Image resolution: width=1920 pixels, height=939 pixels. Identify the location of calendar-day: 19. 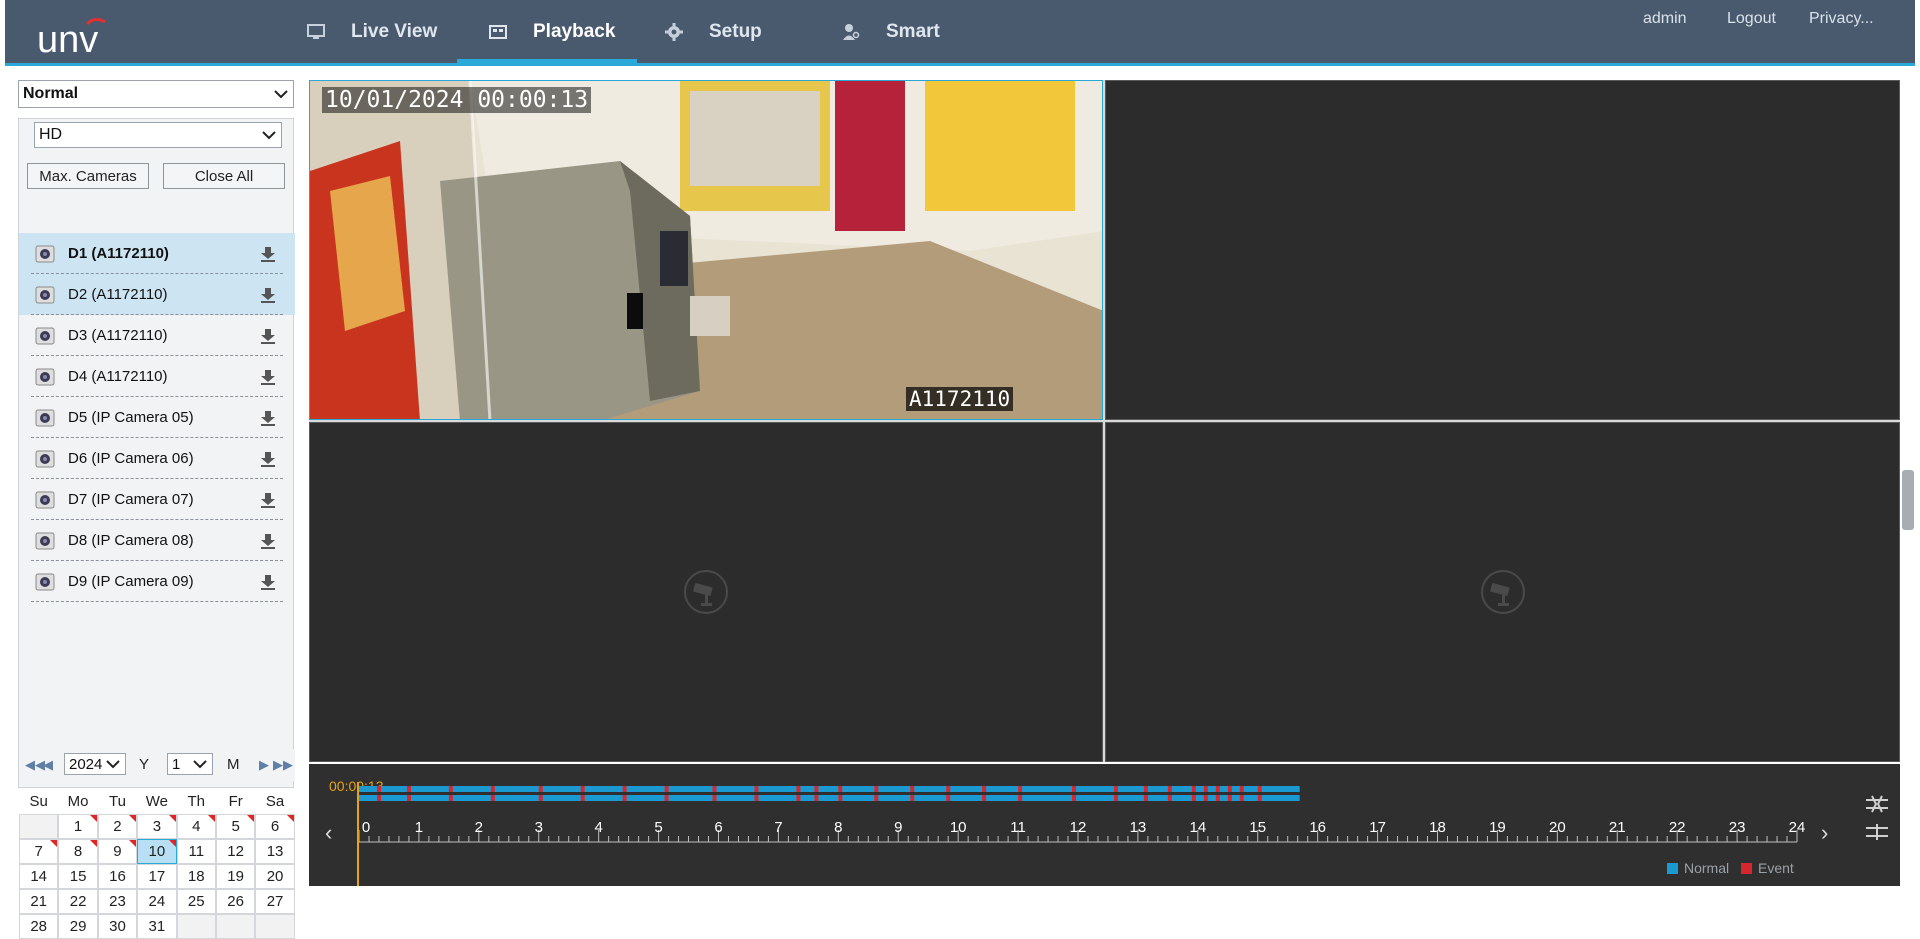
(235, 876).